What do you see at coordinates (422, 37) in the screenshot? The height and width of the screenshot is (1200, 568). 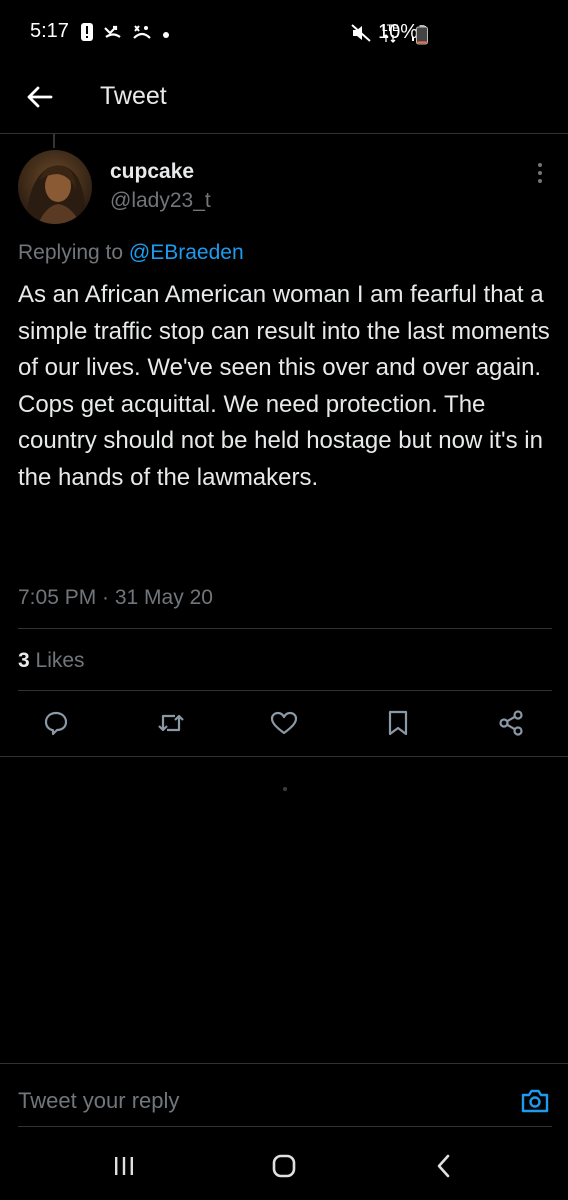 I see `battery-icon` at bounding box center [422, 37].